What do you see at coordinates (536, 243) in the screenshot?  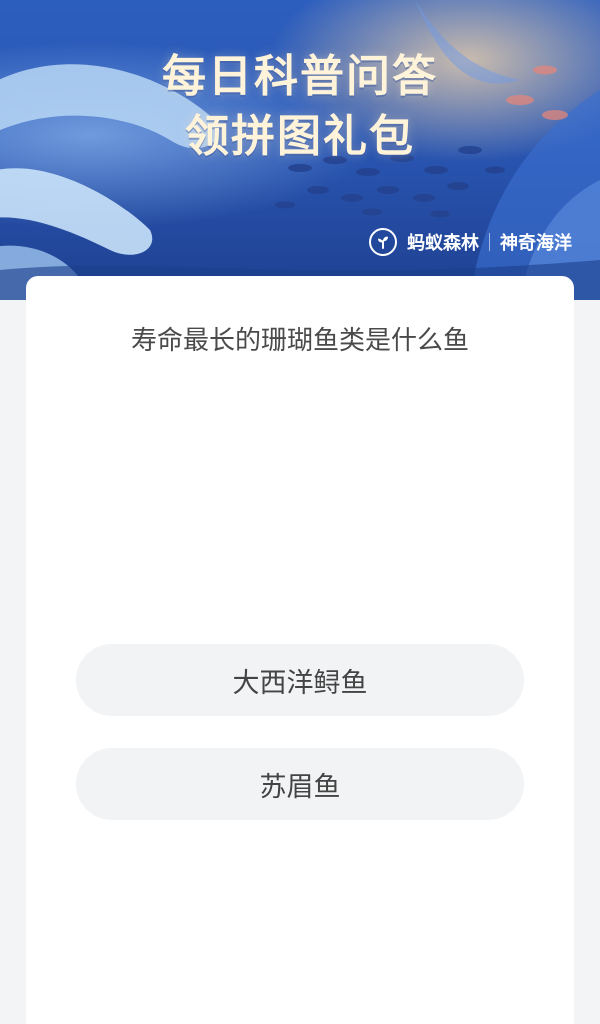 I see `brand-secondary: 神奇海洋` at bounding box center [536, 243].